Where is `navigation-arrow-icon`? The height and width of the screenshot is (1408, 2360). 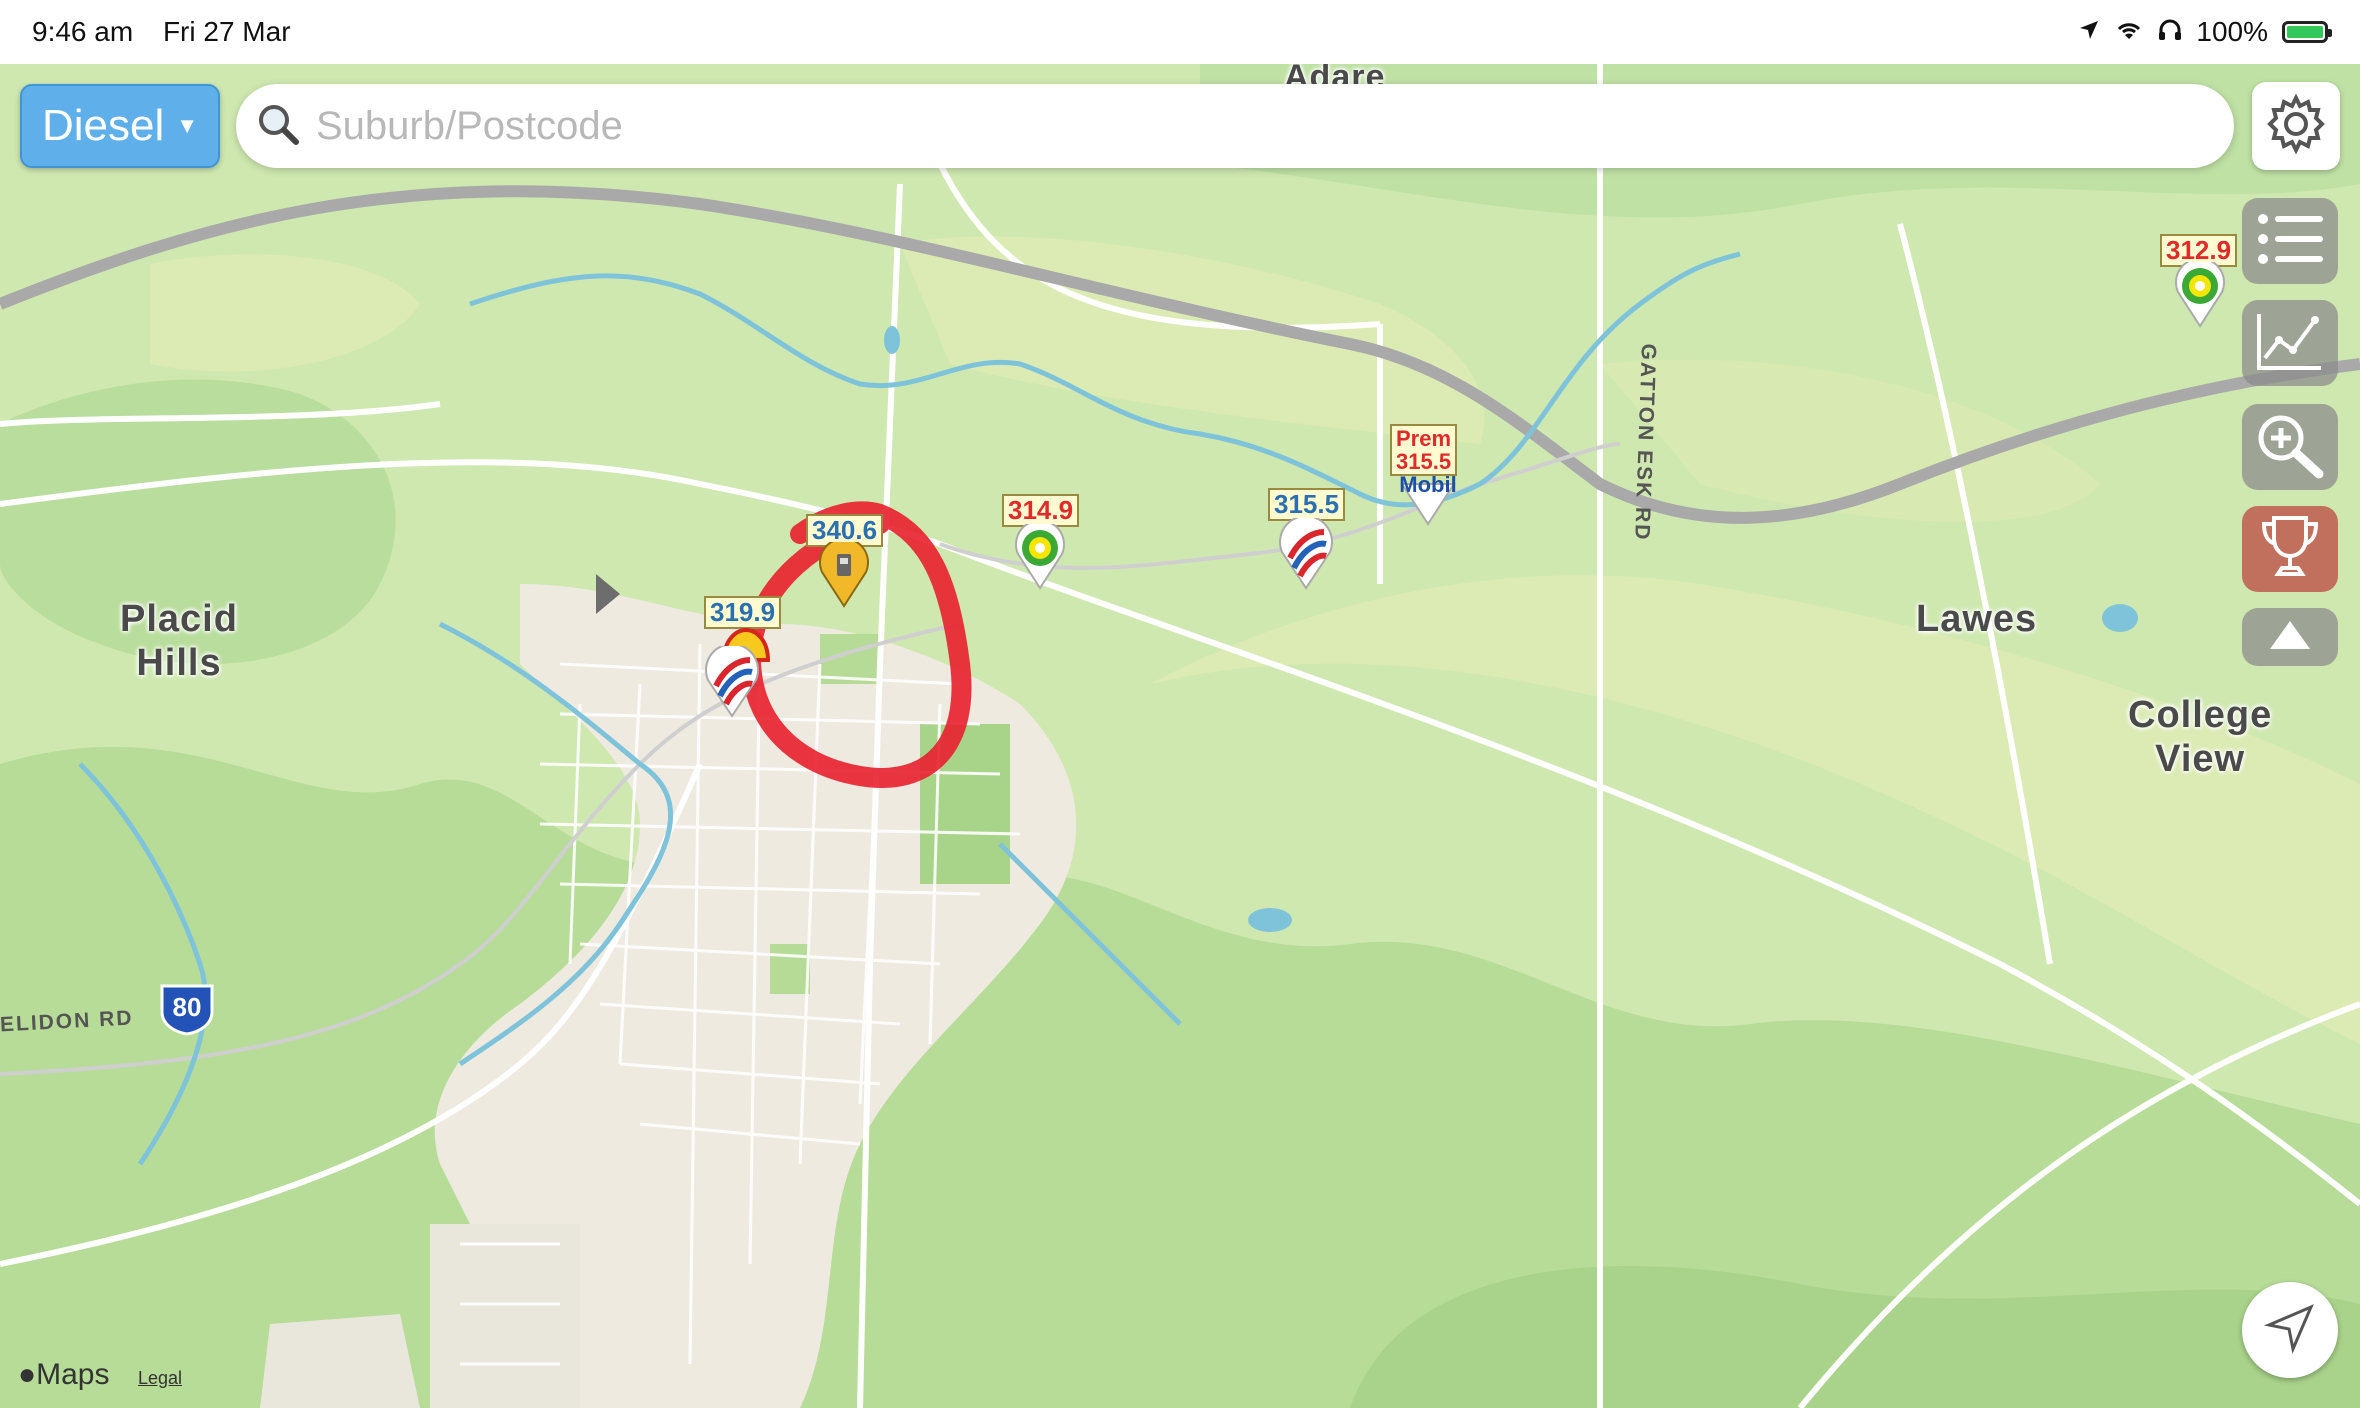 navigation-arrow-icon is located at coordinates (2290, 1330).